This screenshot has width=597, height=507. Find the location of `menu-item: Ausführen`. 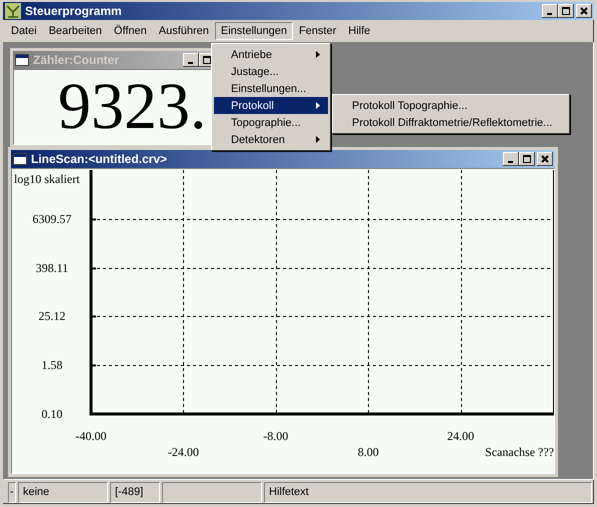

menu-item: Ausführen is located at coordinates (183, 31).